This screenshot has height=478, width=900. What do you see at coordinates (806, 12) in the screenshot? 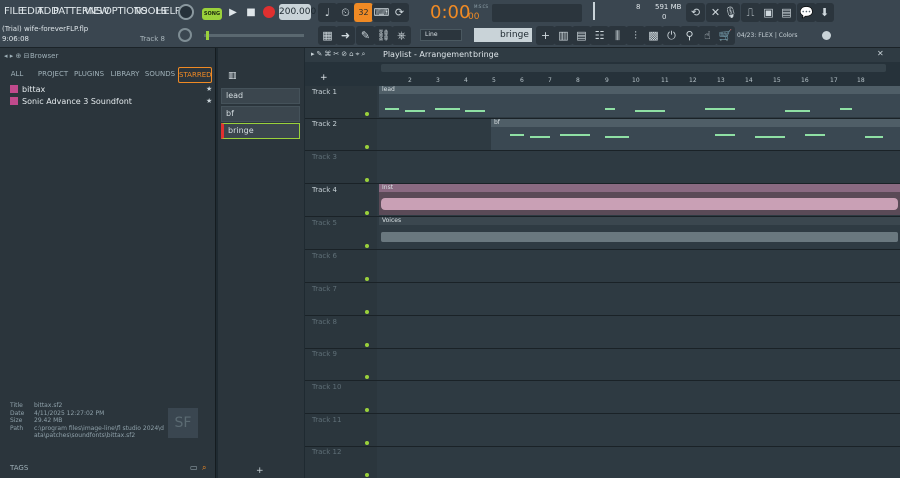
I see `chat-icon: 💬` at bounding box center [806, 12].